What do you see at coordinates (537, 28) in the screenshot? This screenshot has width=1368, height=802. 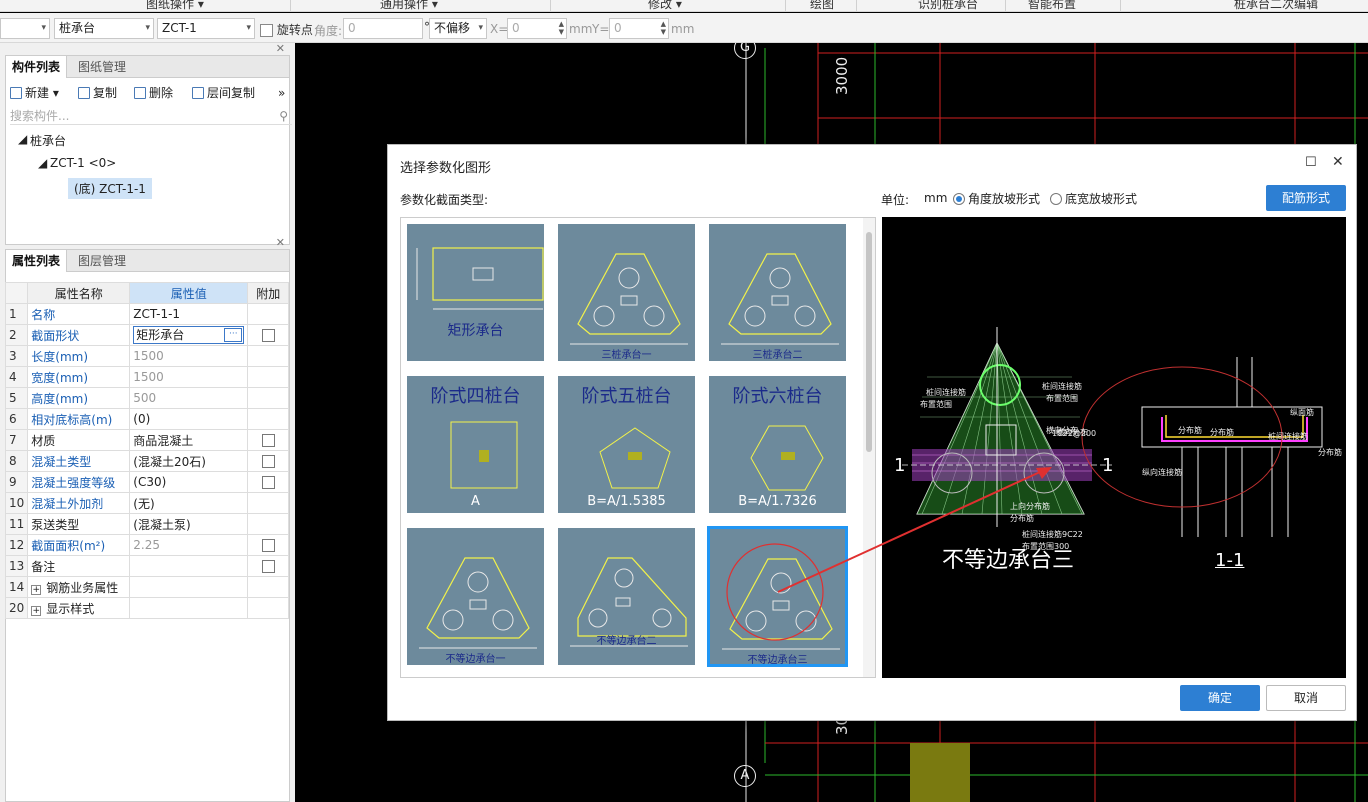 I see `x-offset-input: 0 ▲ ▼` at bounding box center [537, 28].